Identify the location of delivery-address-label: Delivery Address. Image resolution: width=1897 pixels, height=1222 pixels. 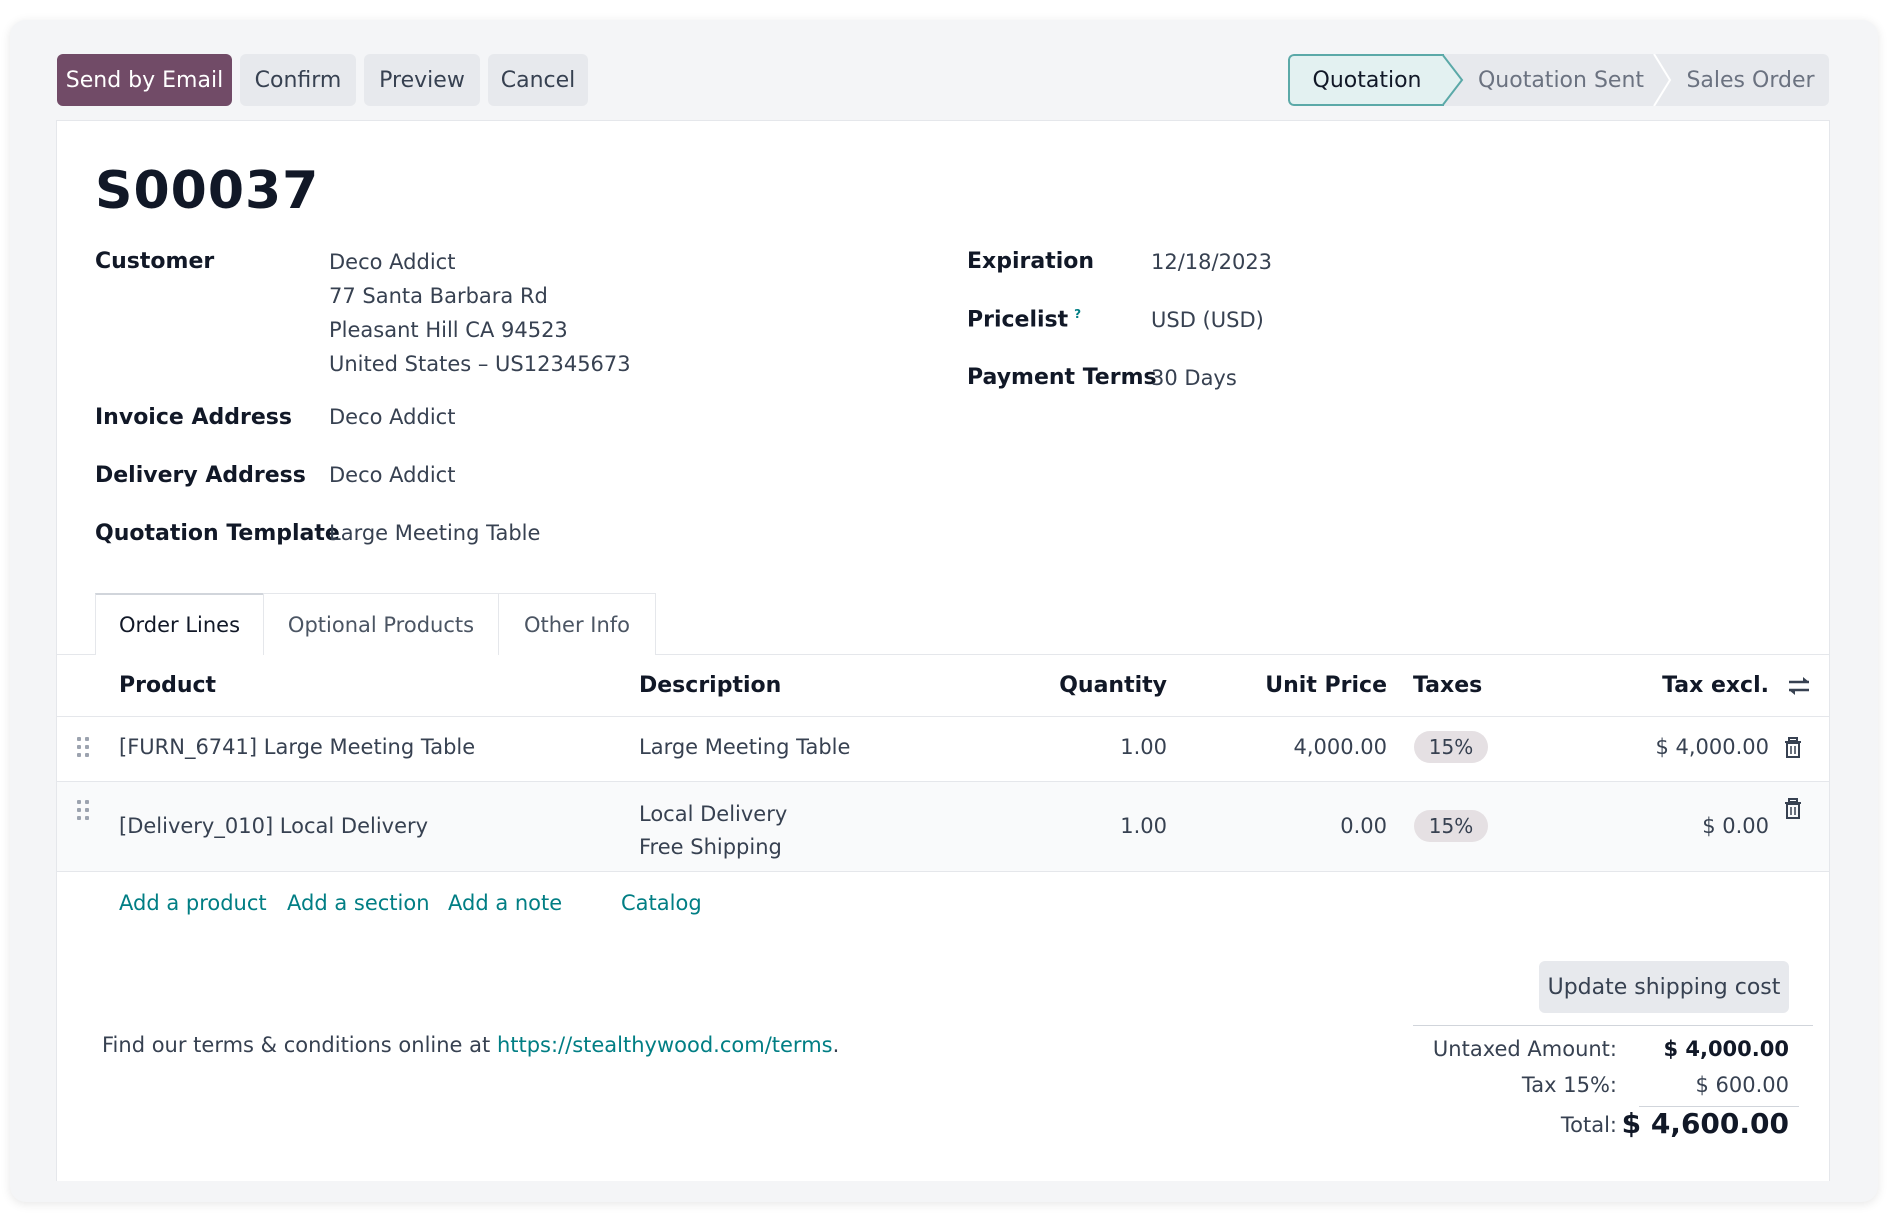
(200, 475).